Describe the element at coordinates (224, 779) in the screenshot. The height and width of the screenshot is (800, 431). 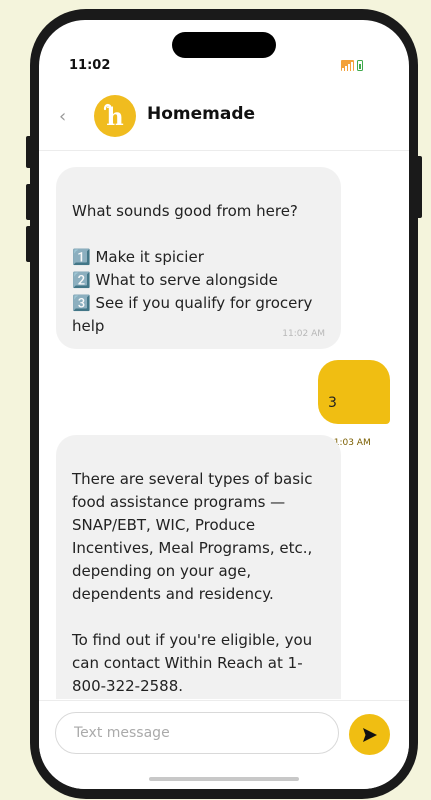
I see `home-indicator` at that location.